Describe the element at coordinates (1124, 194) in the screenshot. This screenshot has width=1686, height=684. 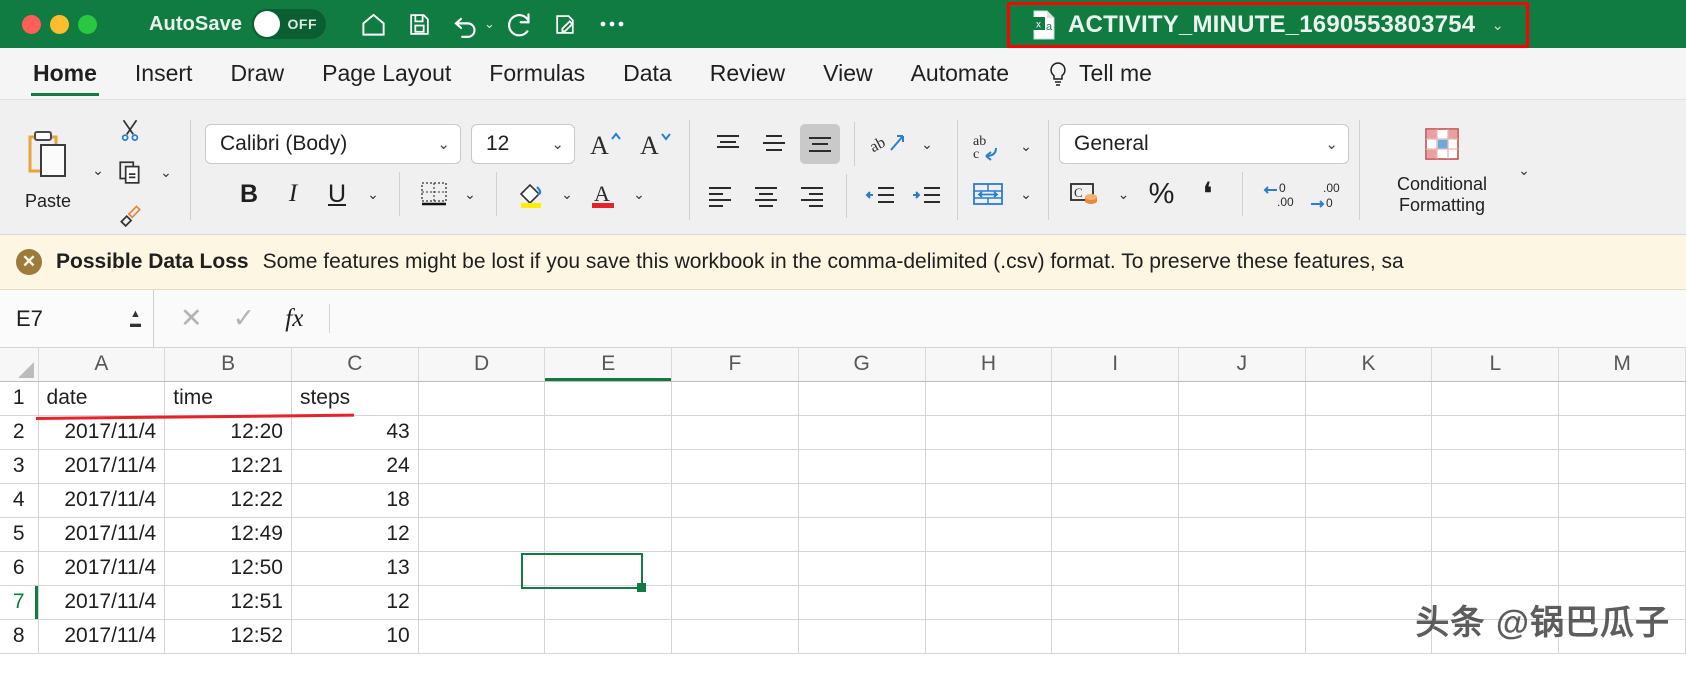
I see `accounting-format-dropdown-icon: ⌄` at that location.